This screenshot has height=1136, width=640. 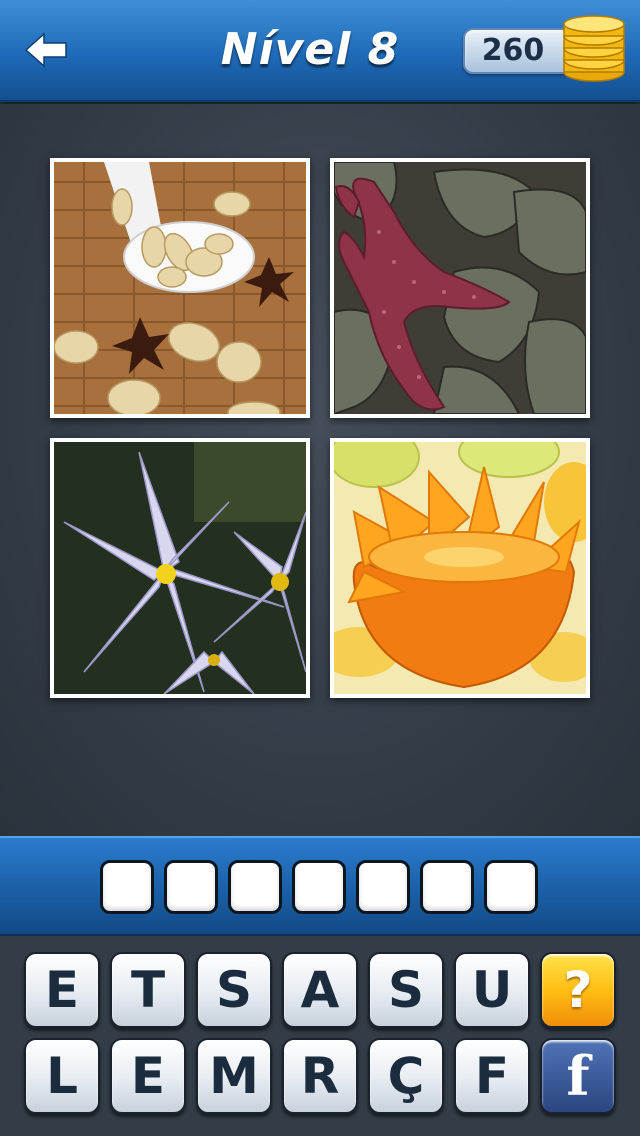 What do you see at coordinates (578, 1076) in the screenshot?
I see `facebook-share-button: f` at bounding box center [578, 1076].